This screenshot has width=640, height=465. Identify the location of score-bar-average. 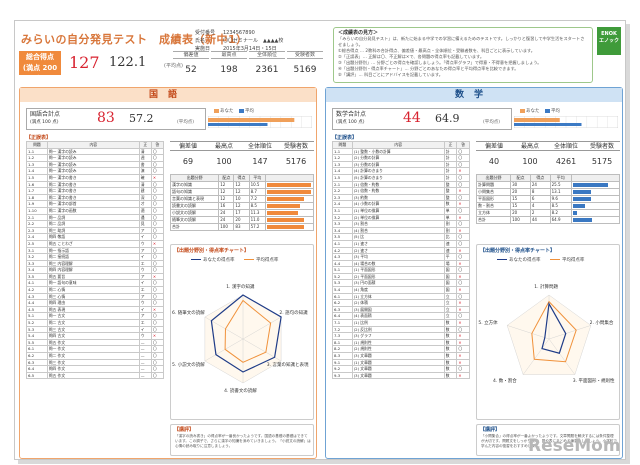
(548, 124).